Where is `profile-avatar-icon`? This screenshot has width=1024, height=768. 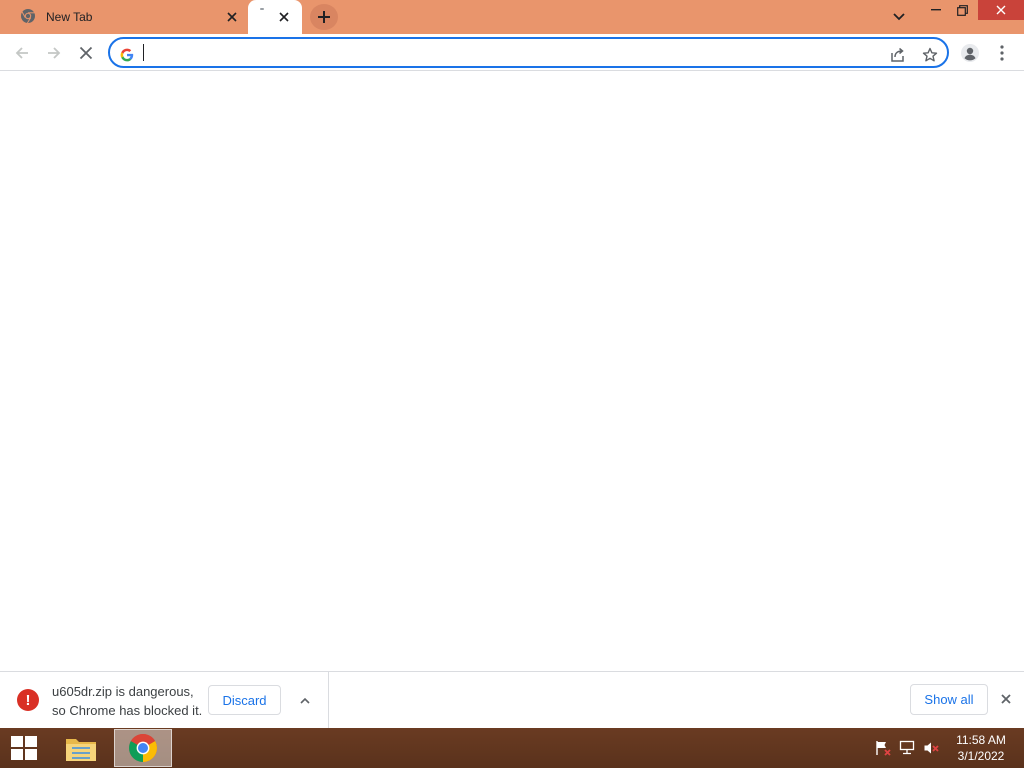
profile-avatar-icon is located at coordinates (970, 53).